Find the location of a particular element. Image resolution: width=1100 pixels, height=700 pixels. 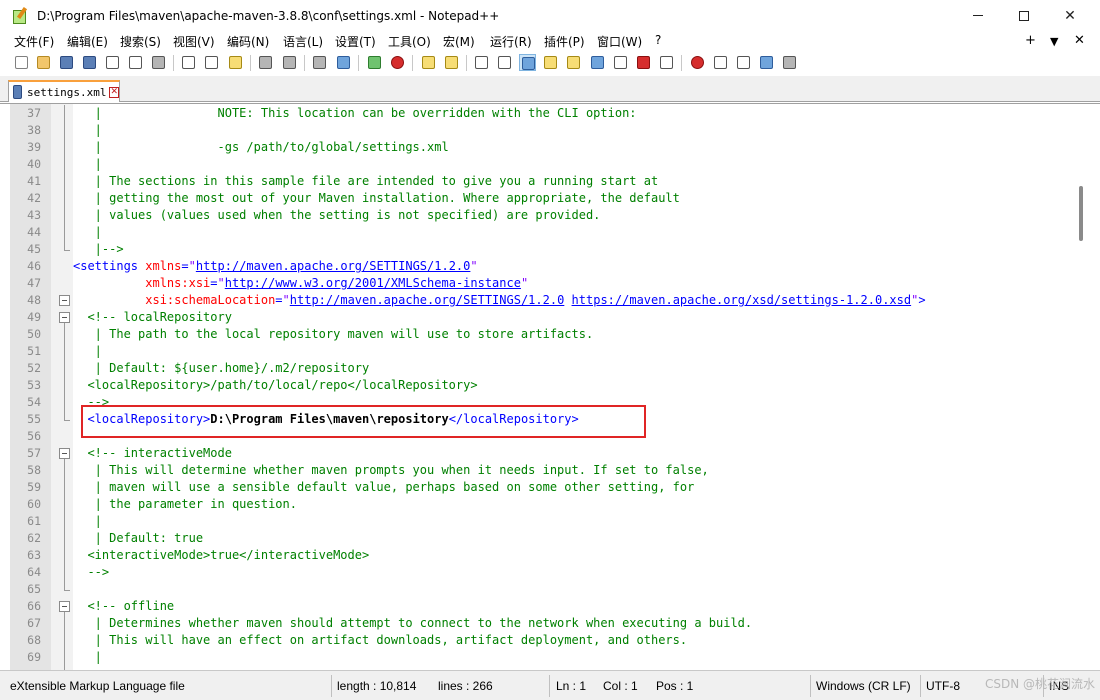

code-token: > is located at coordinates (922, 300).